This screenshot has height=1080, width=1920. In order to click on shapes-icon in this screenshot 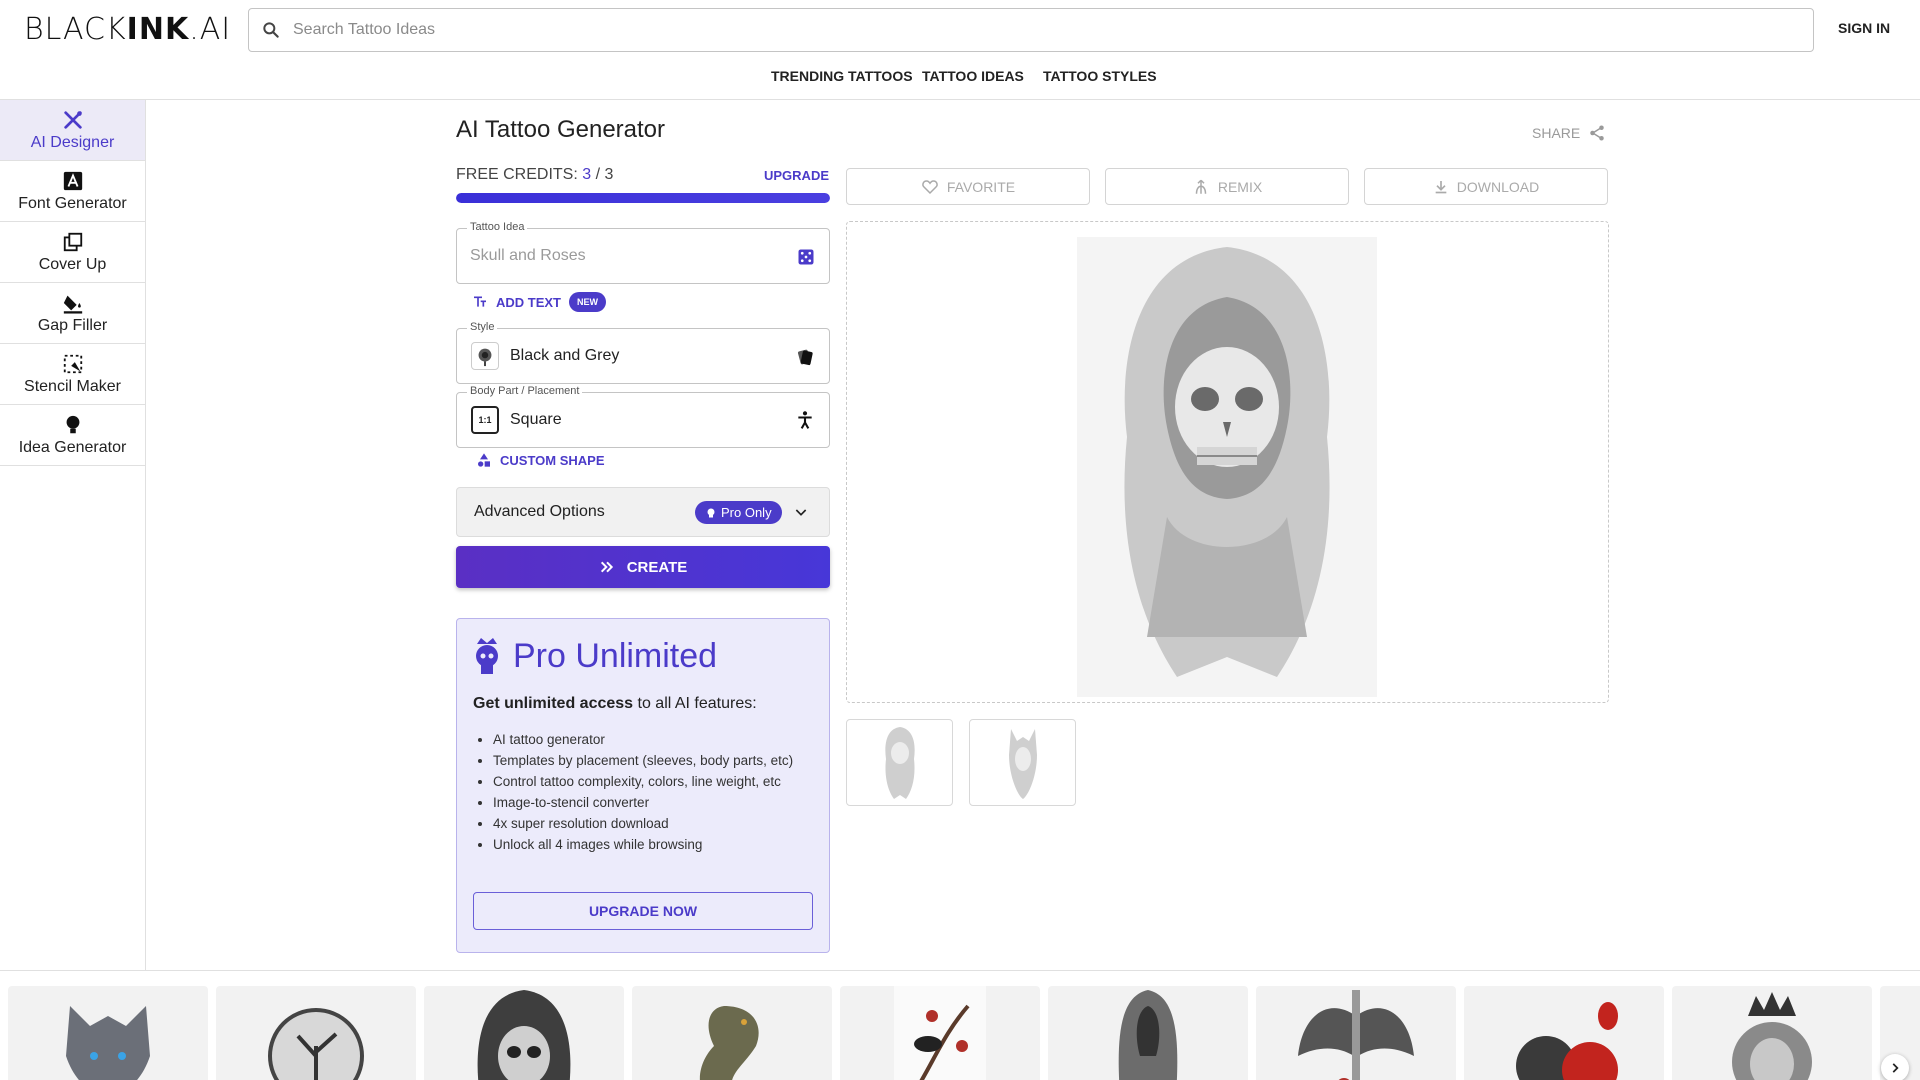, I will do `click(484, 460)`.